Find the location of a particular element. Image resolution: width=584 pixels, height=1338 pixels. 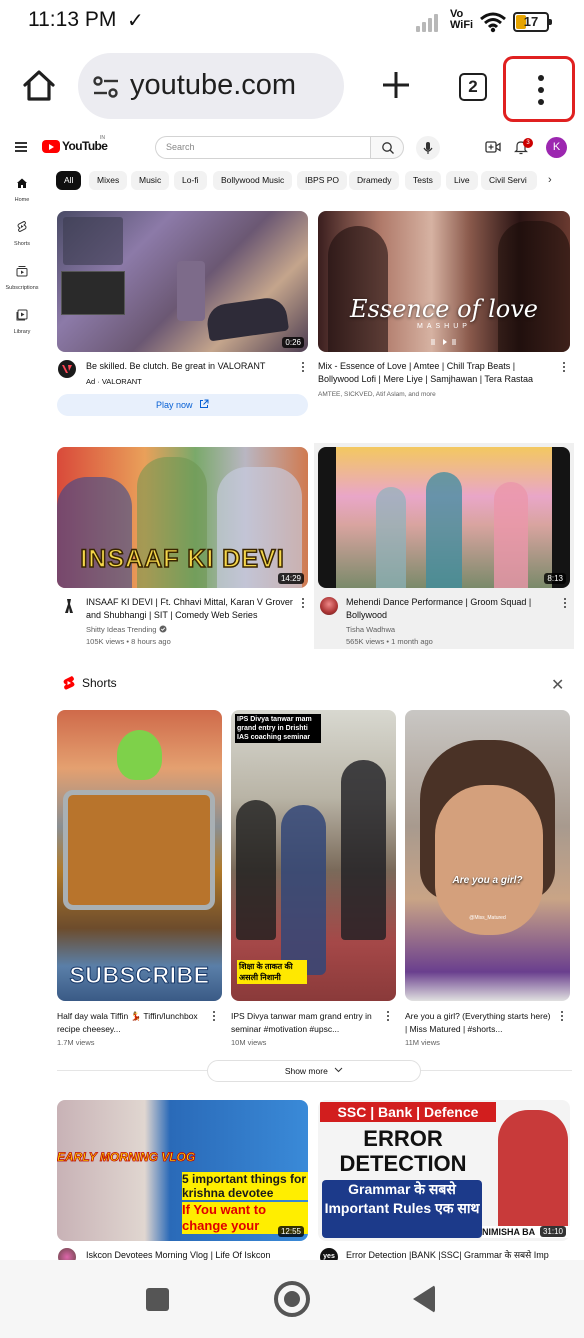

site-settings-icon is located at coordinates (106, 87).